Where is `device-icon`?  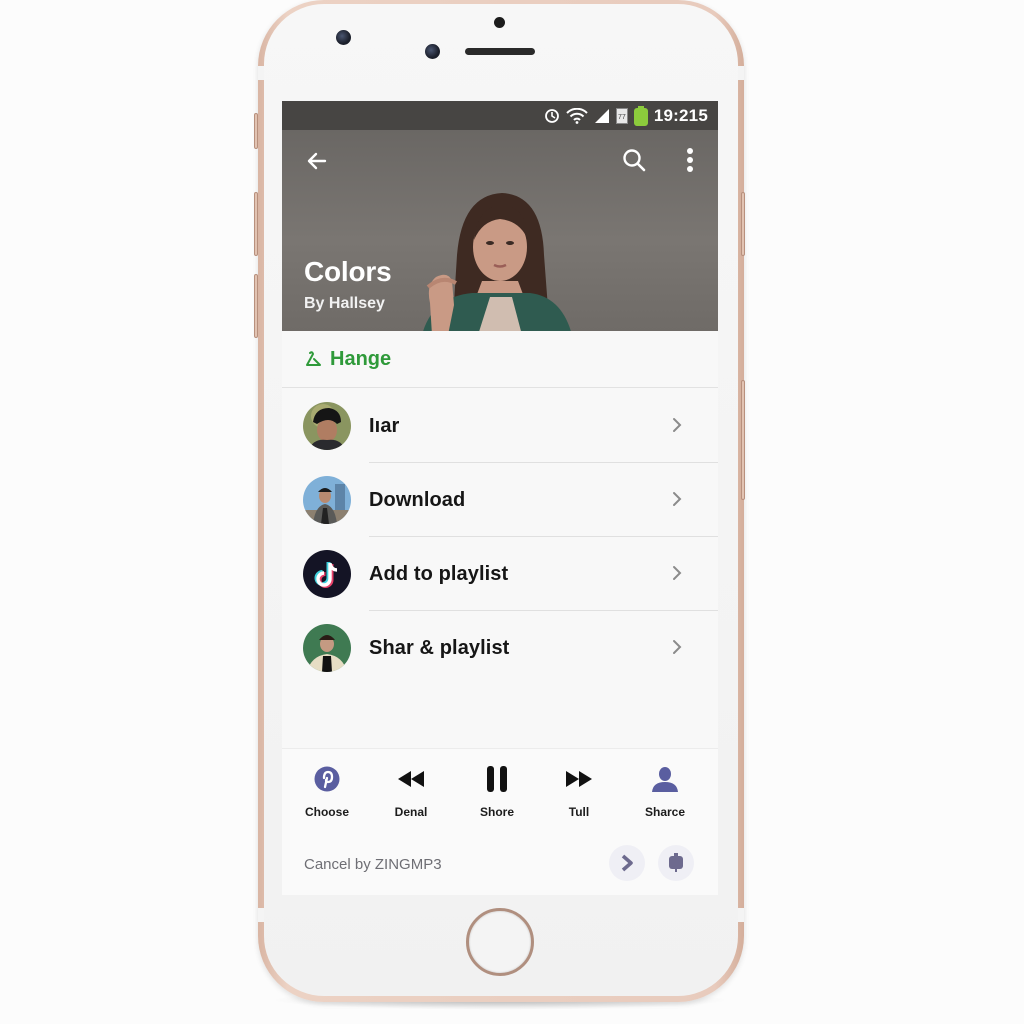
device-icon is located at coordinates (676, 862).